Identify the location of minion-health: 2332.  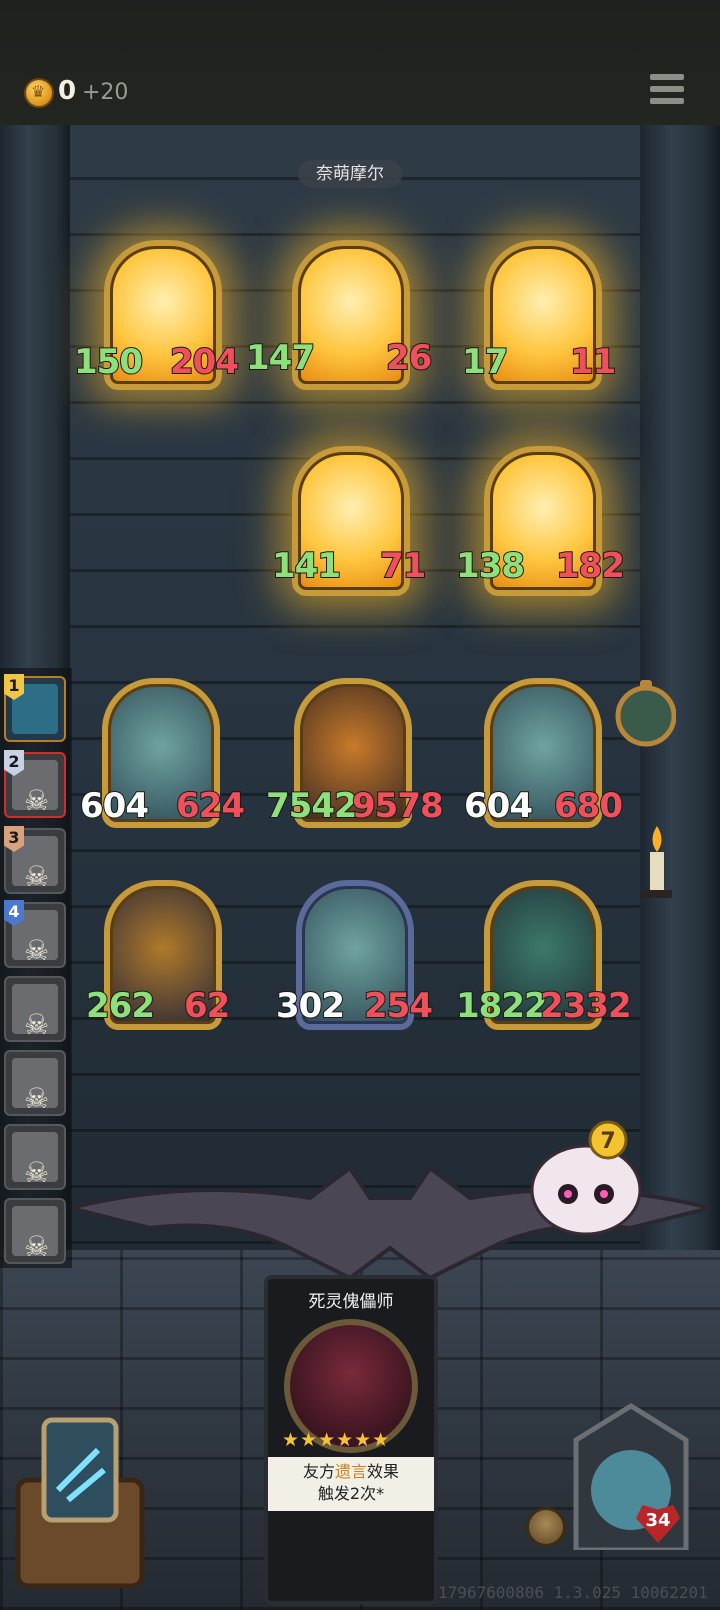
(586, 1006).